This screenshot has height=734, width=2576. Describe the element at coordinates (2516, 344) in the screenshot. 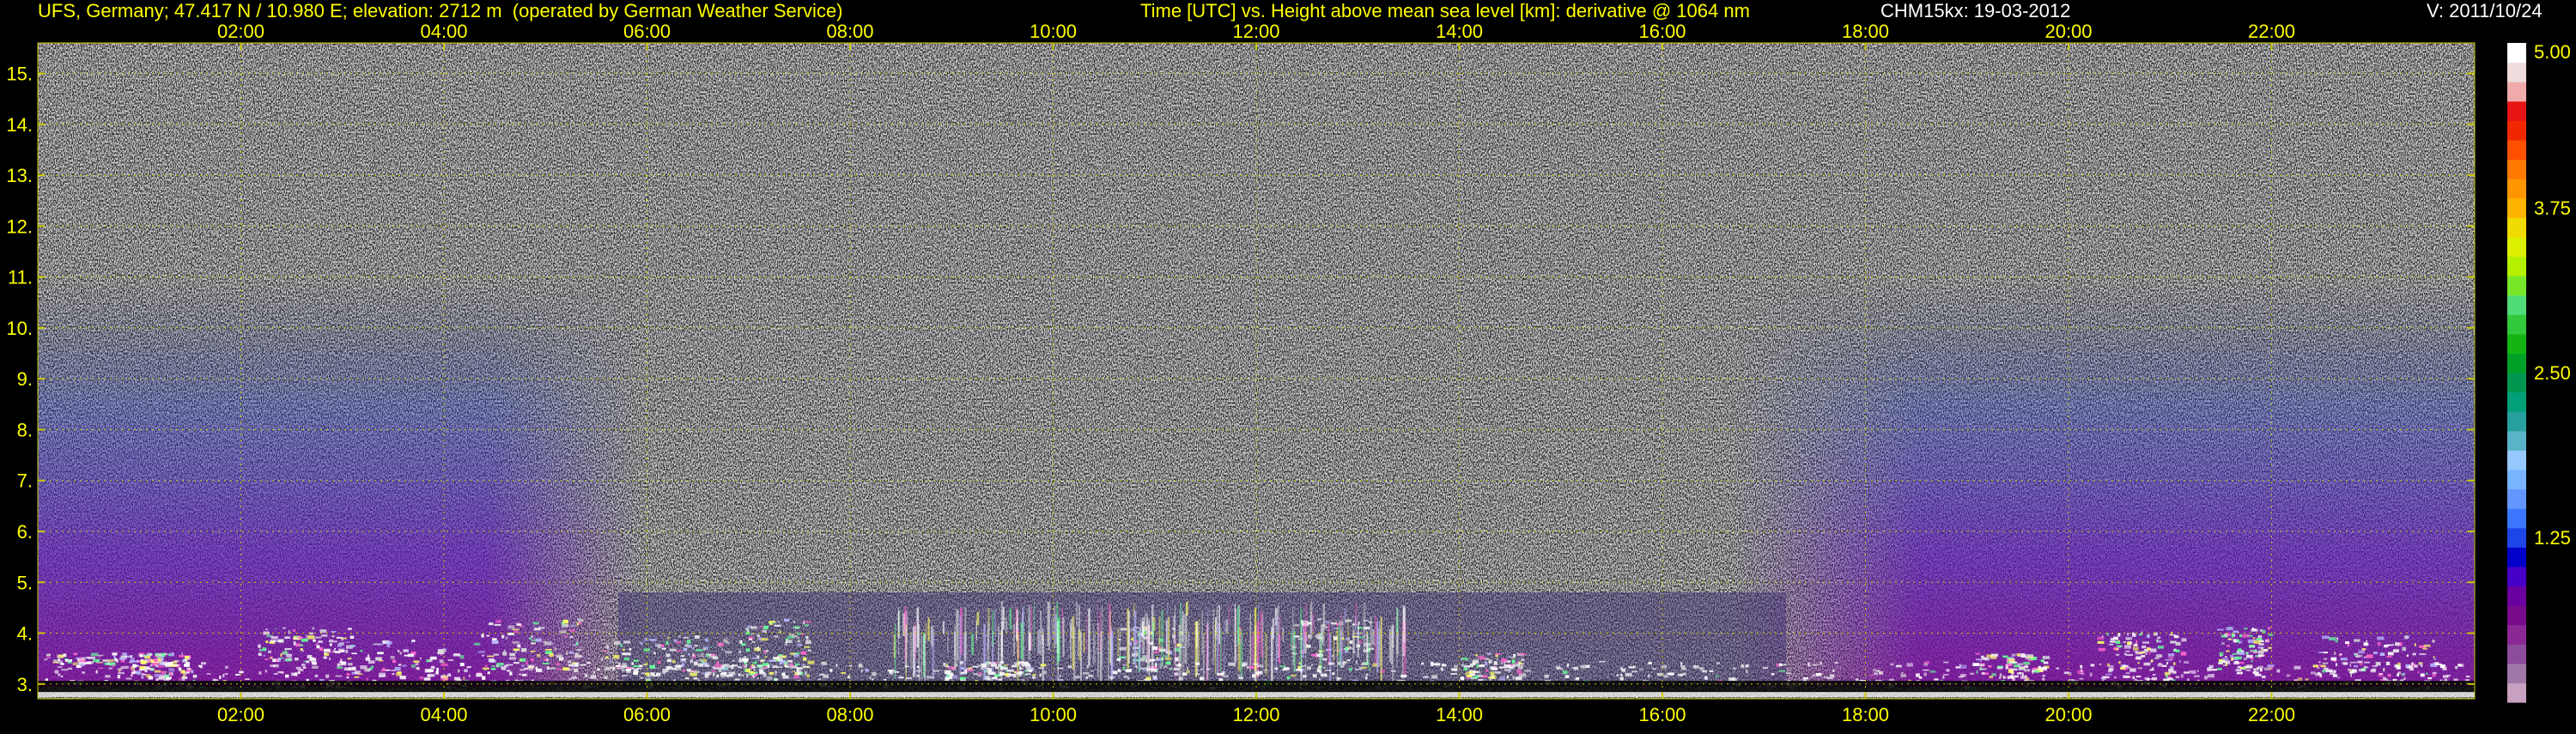

I see `colorbar-segment` at that location.